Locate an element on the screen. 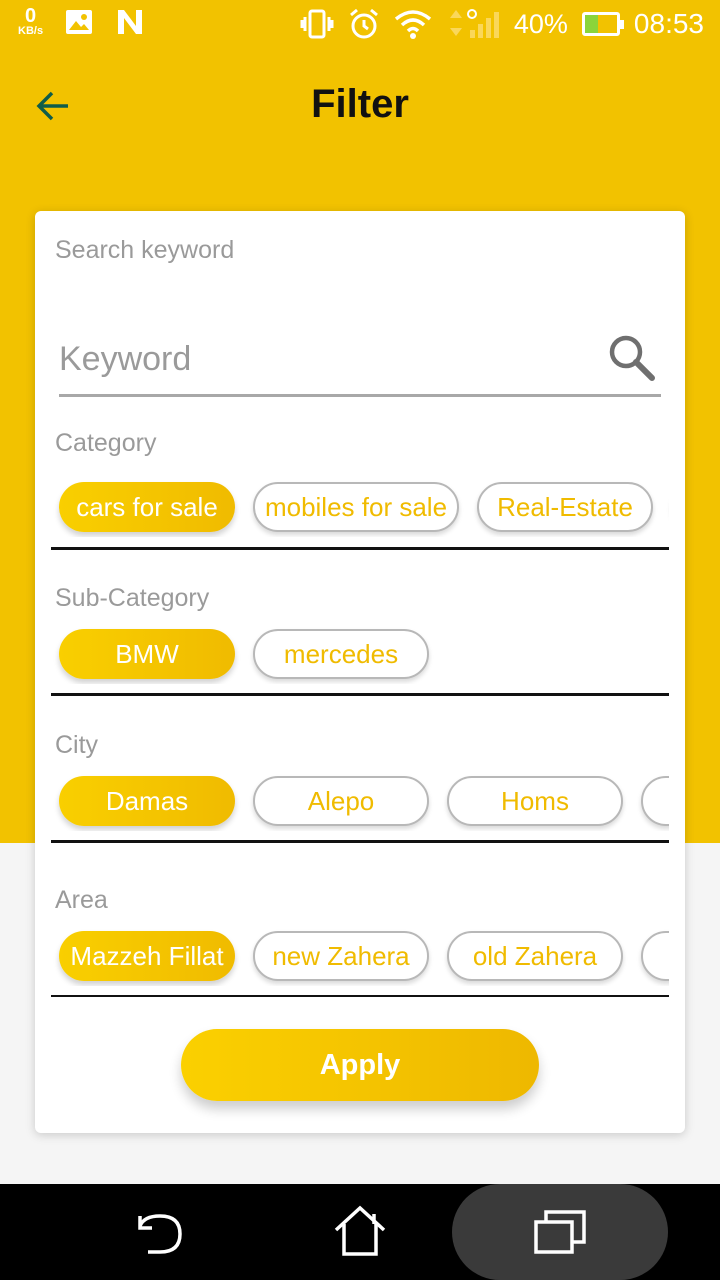  home-icon is located at coordinates (360, 1230).